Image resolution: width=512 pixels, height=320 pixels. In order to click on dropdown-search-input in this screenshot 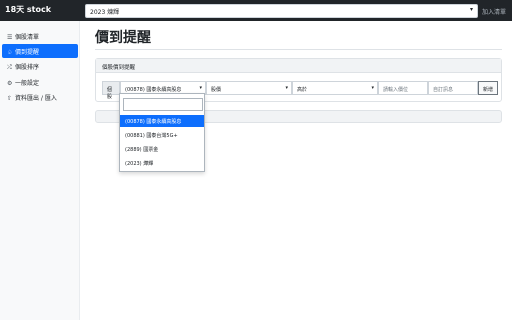, I will do `click(163, 104)`.